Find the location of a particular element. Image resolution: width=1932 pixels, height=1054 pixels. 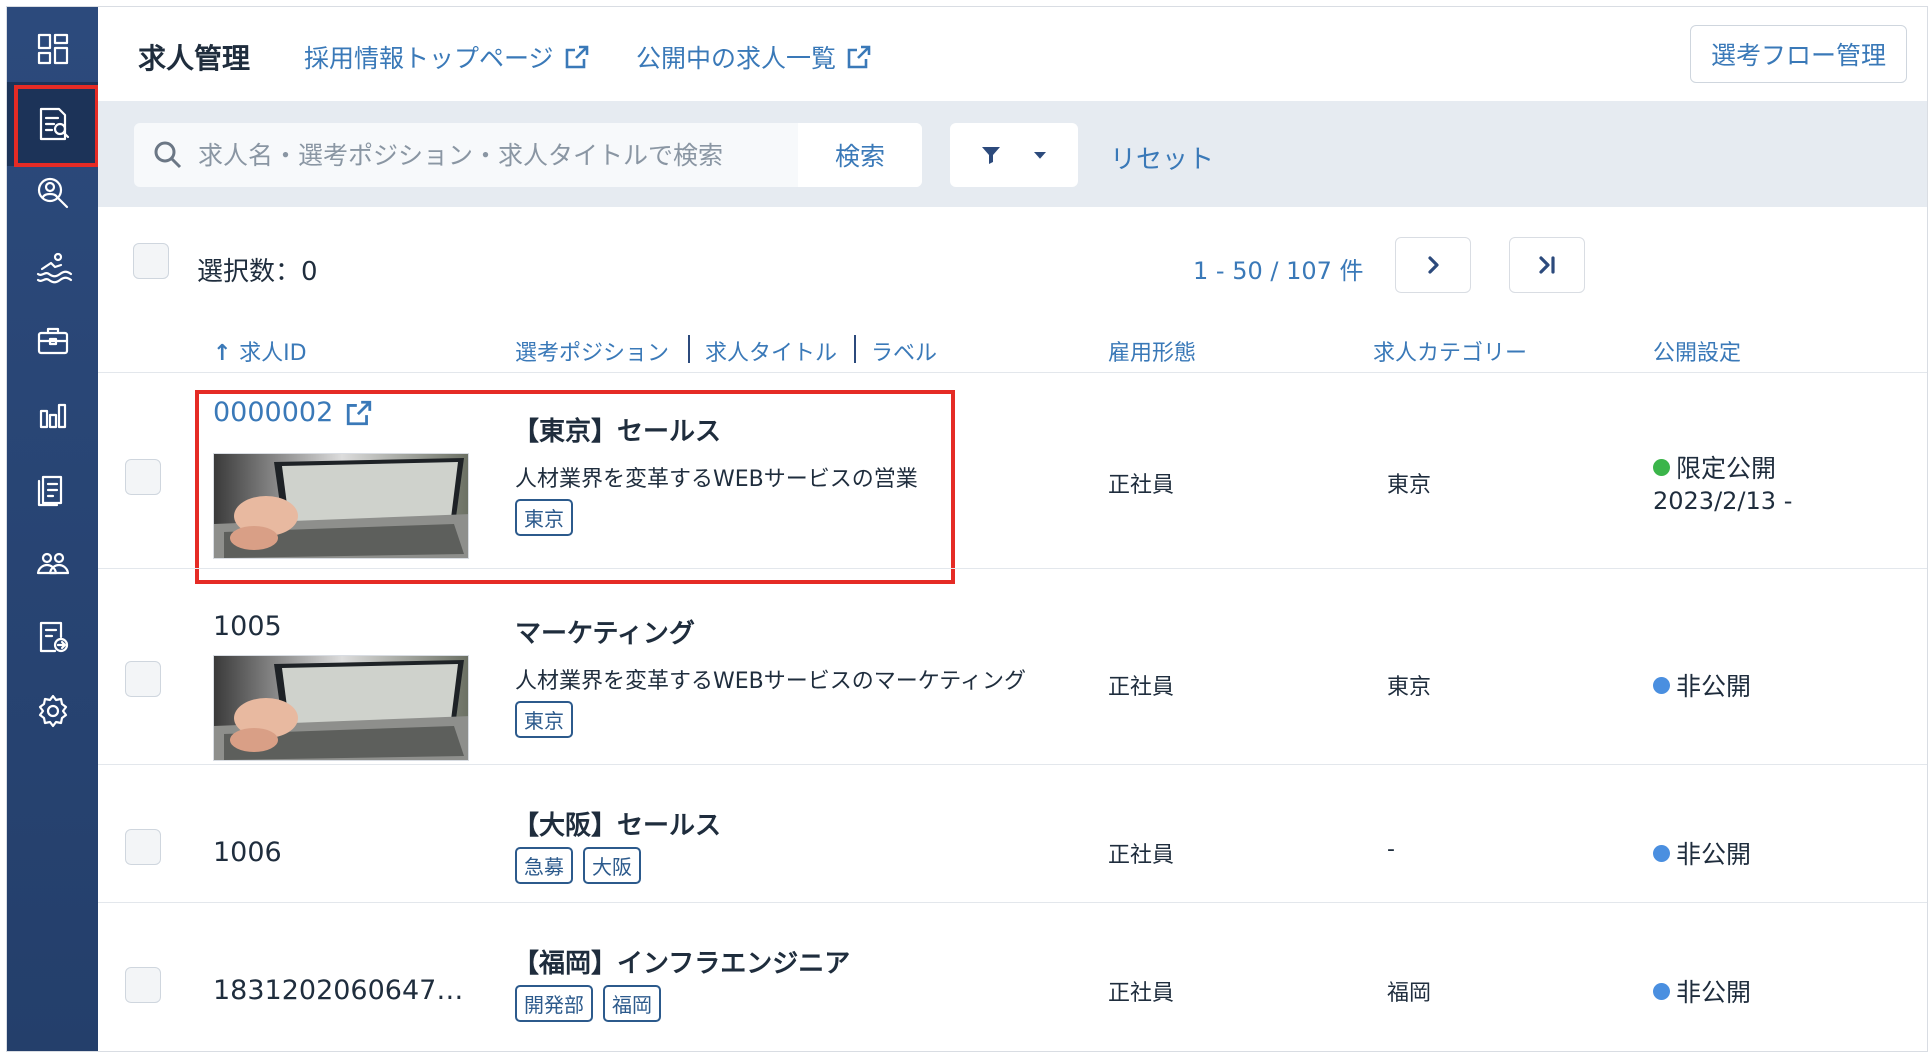

public-jobs-link-label: 公開中の求人一覧 is located at coordinates (736, 58).